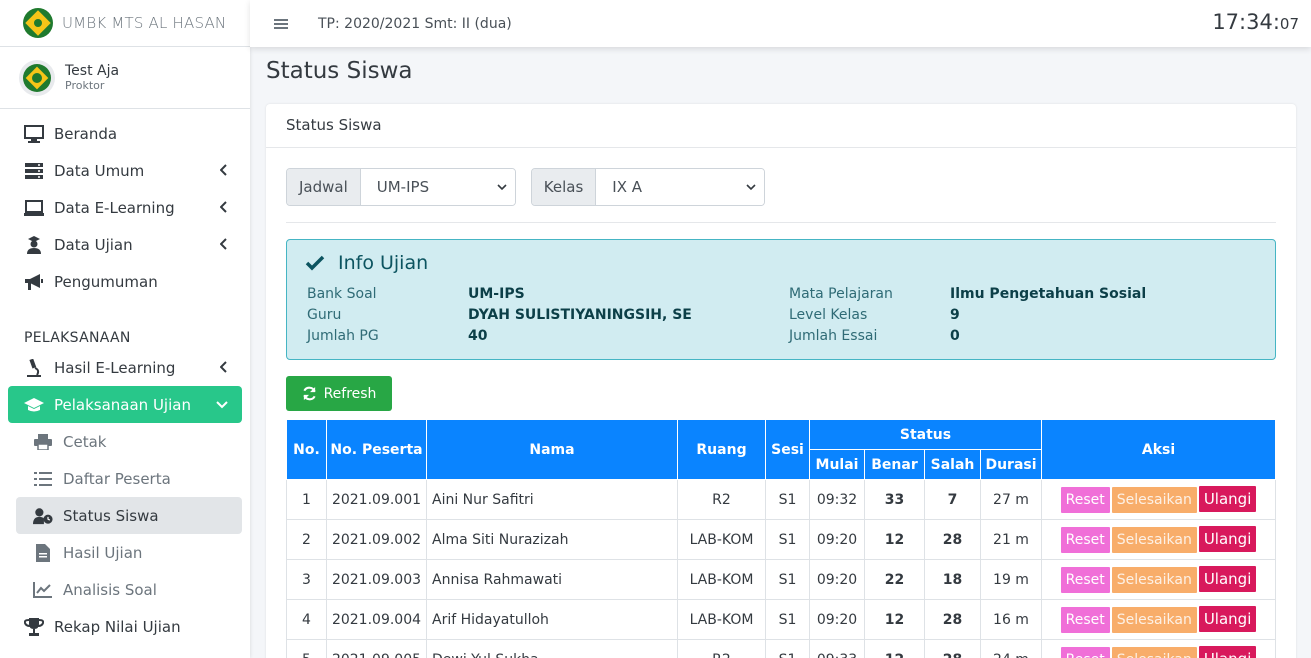 The height and width of the screenshot is (658, 1311). Describe the element at coordinates (552, 449) in the screenshot. I see `col-nama: Nama` at that location.